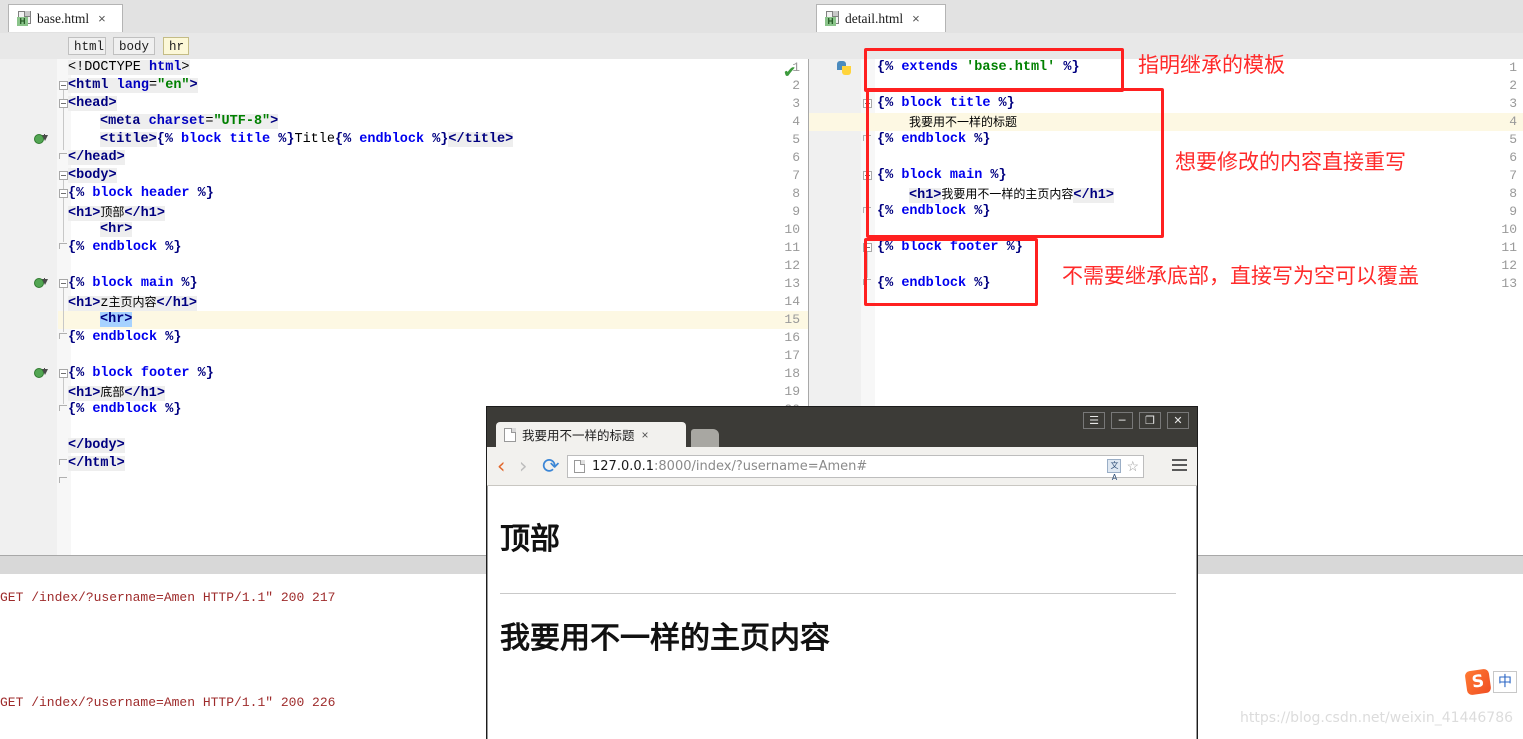  Describe the element at coordinates (116, 393) in the screenshot. I see `code-line: <h1>底部</h1>` at that location.